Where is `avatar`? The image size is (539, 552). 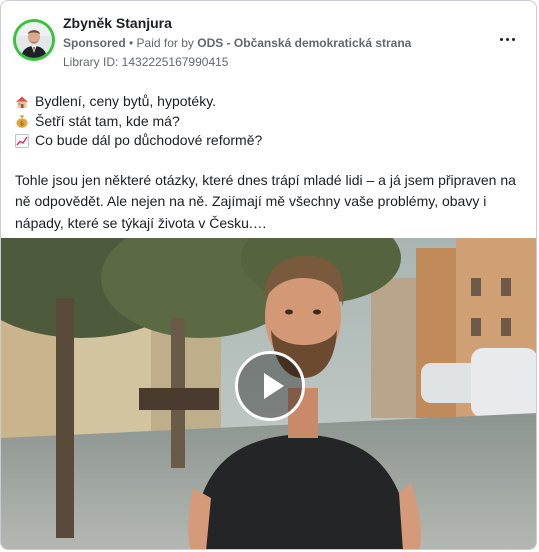 avatar is located at coordinates (34, 40).